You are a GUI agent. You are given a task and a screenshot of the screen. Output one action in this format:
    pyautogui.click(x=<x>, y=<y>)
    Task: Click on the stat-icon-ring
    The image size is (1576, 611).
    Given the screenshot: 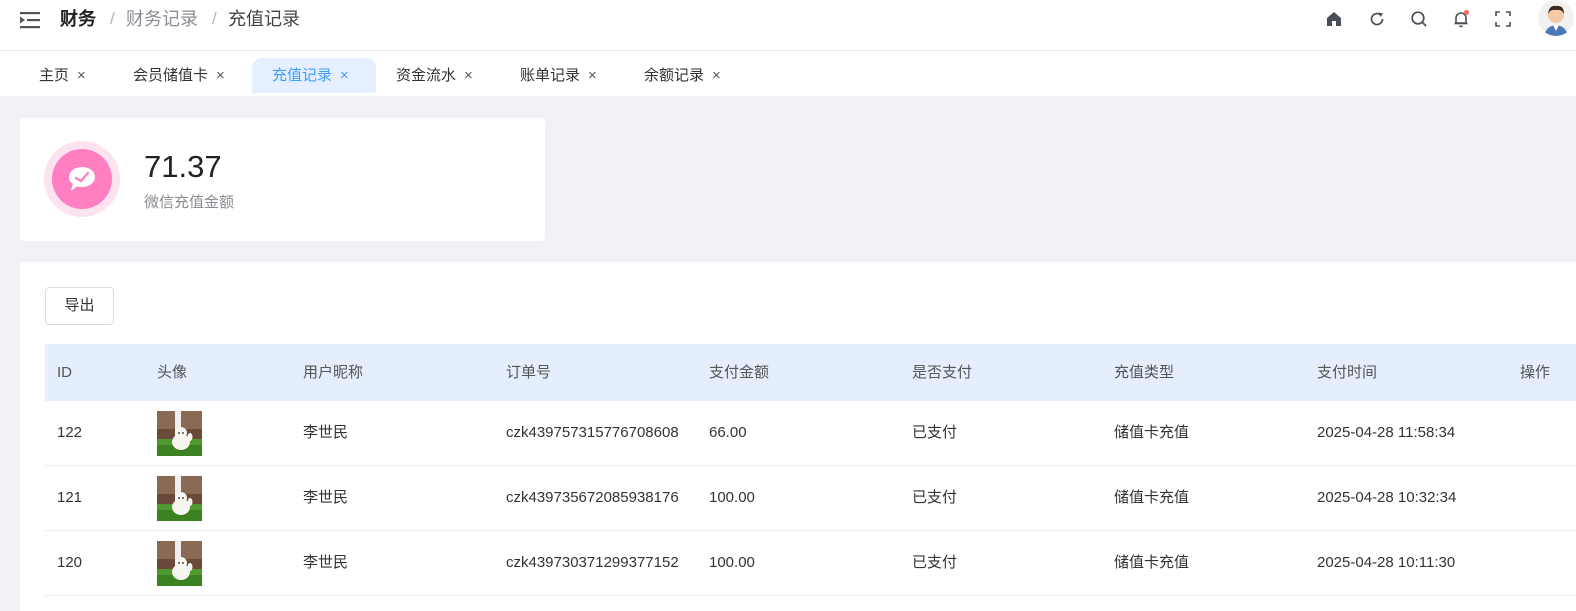 What is the action you would take?
    pyautogui.click(x=82, y=179)
    